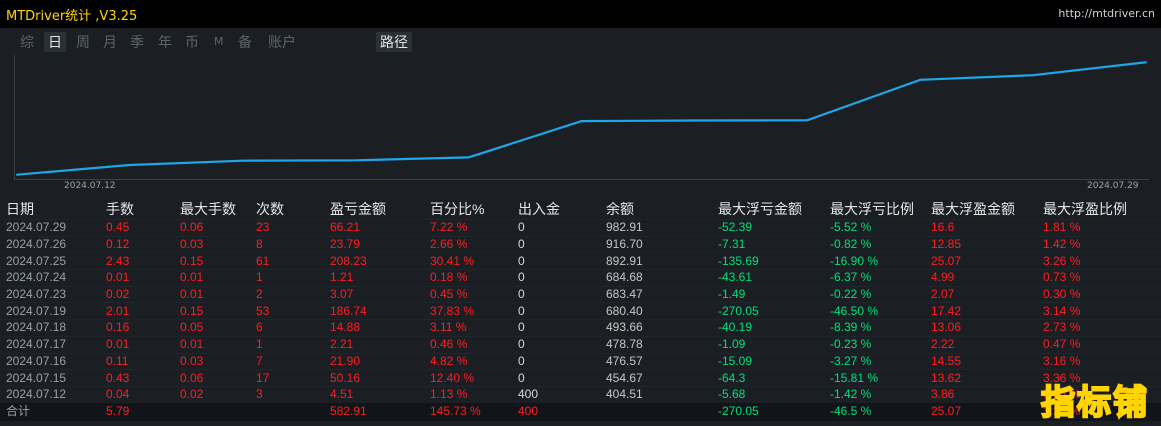  I want to click on tab-account: 账户, so click(282, 42).